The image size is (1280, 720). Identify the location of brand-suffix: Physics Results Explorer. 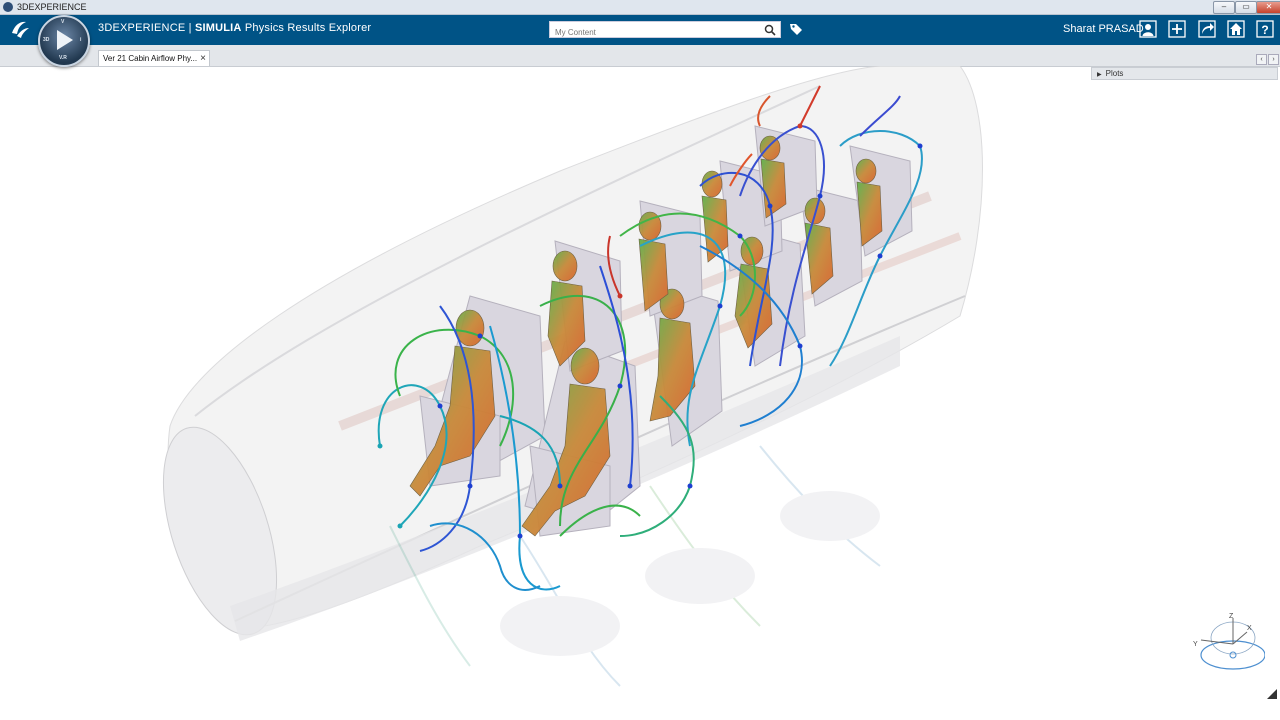
(306, 28).